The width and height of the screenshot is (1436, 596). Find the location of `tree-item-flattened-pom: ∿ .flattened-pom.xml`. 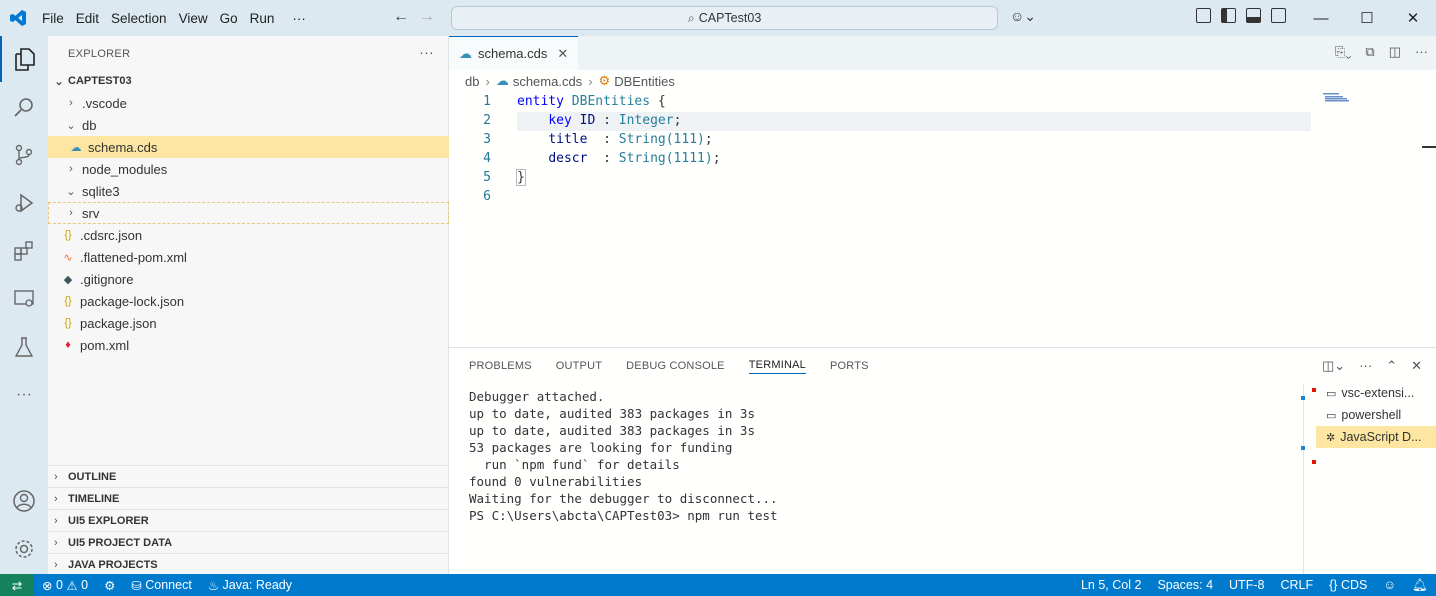

tree-item-flattened-pom: ∿ .flattened-pom.xml is located at coordinates (248, 257).